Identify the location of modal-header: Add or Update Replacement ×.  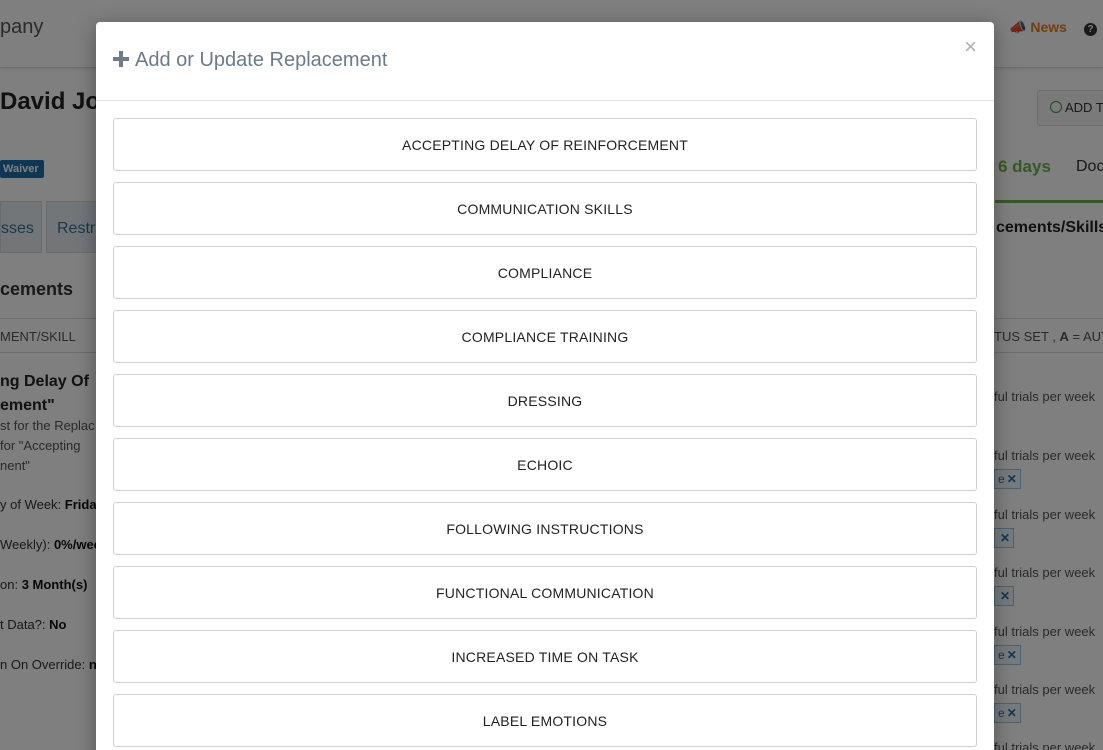
(545, 61).